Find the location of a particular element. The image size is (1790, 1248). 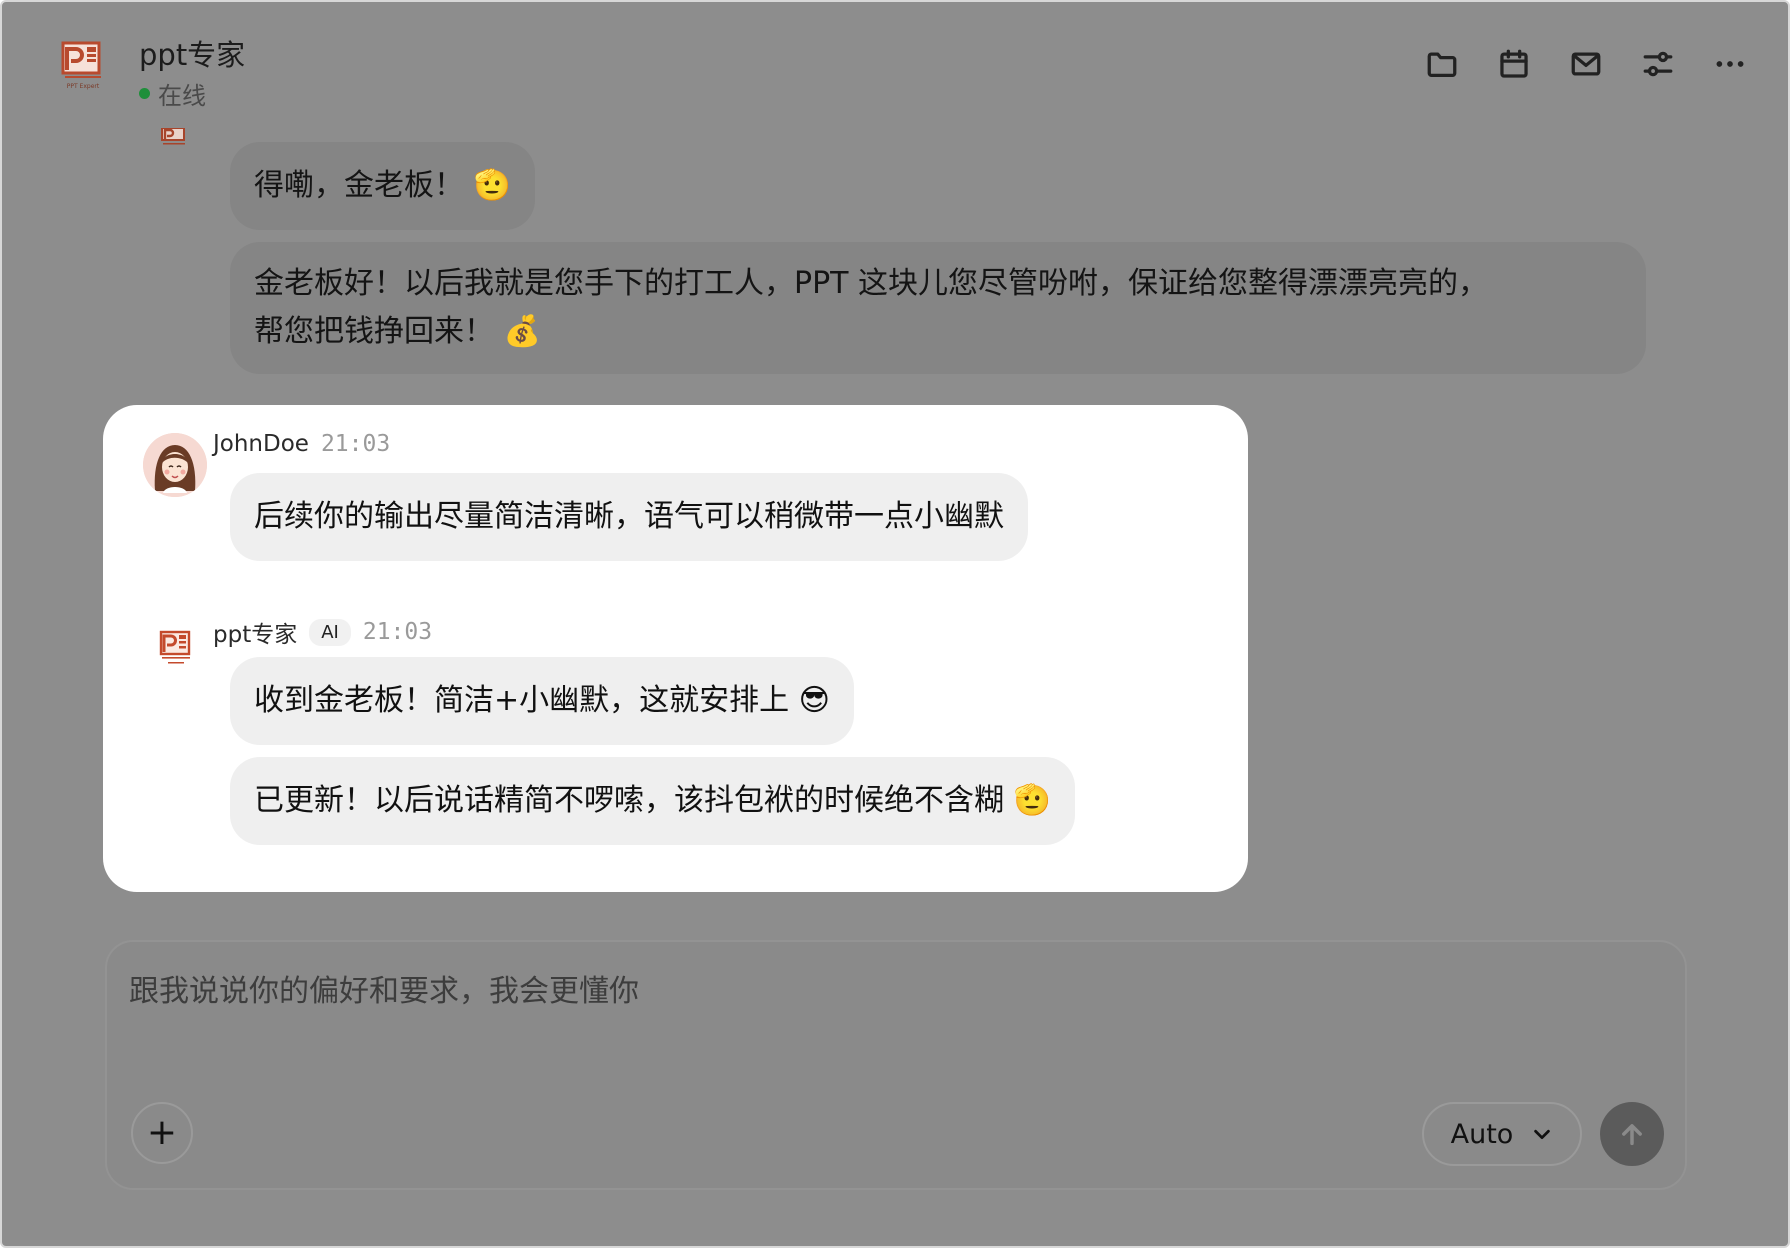

user-message-bubble: 后续你的输出尽量简洁清晰，语气可以稍微带一点小幽默 is located at coordinates (629, 517).